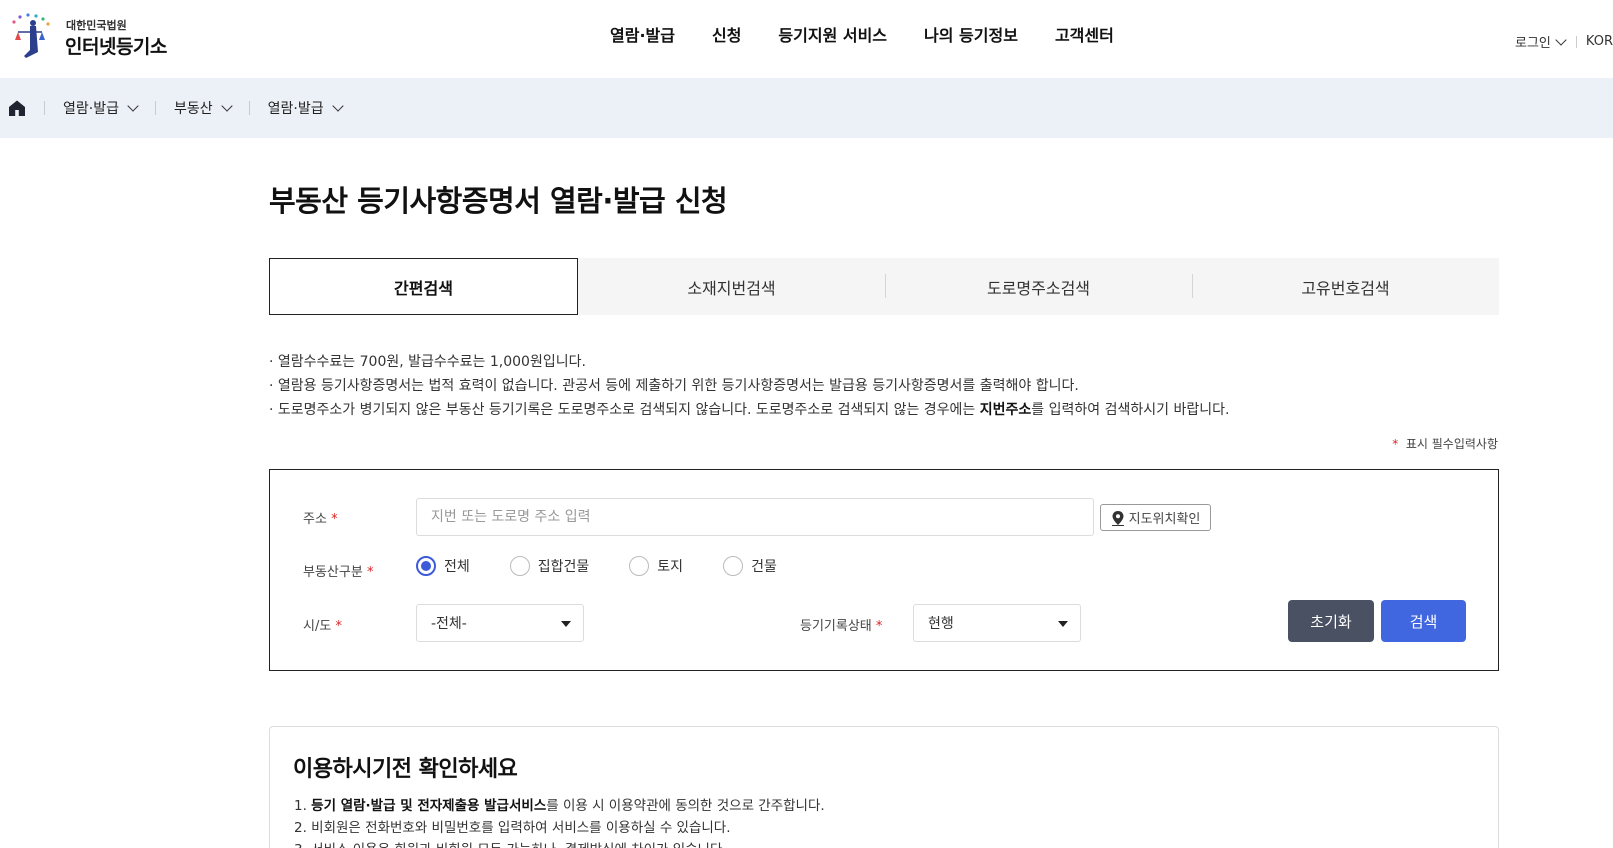  I want to click on radio-building: 건물, so click(750, 566).